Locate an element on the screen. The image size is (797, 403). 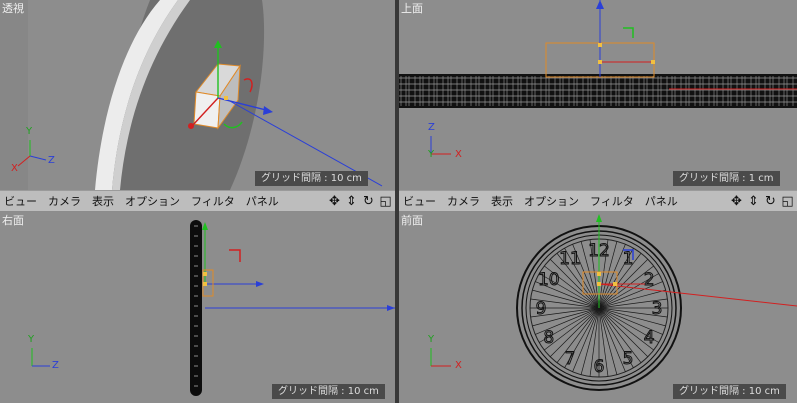
clock-numeral: 9 is located at coordinates (541, 309).